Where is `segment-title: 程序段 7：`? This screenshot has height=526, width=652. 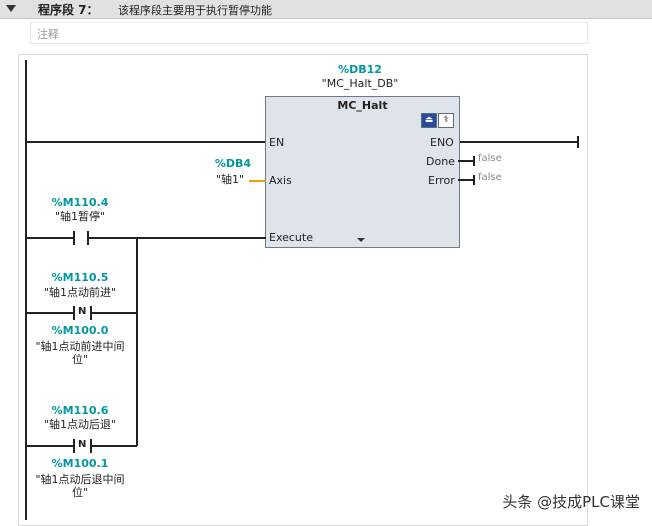
segment-title: 程序段 7： is located at coordinates (68, 10).